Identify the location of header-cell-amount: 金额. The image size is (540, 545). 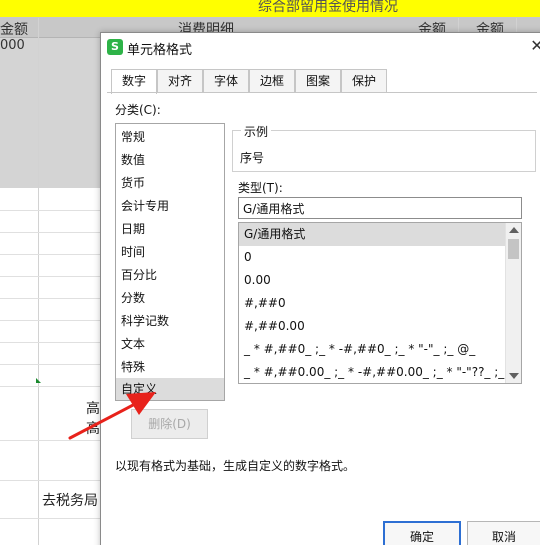
(14, 29).